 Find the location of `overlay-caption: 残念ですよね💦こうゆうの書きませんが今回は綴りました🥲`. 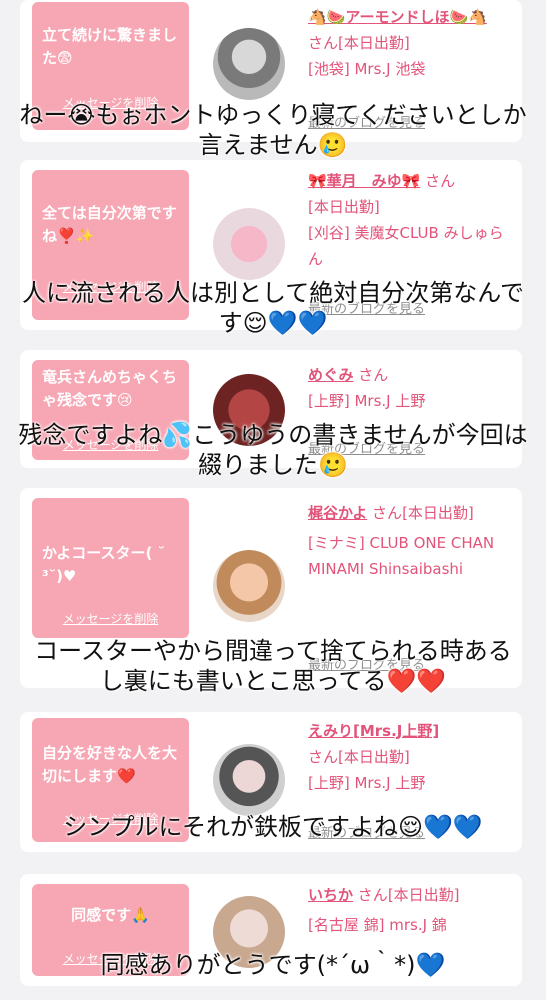

overlay-caption: 残念ですよね💦こうゆうの書きませんが今回は綴りました🥲 is located at coordinates (273, 450).